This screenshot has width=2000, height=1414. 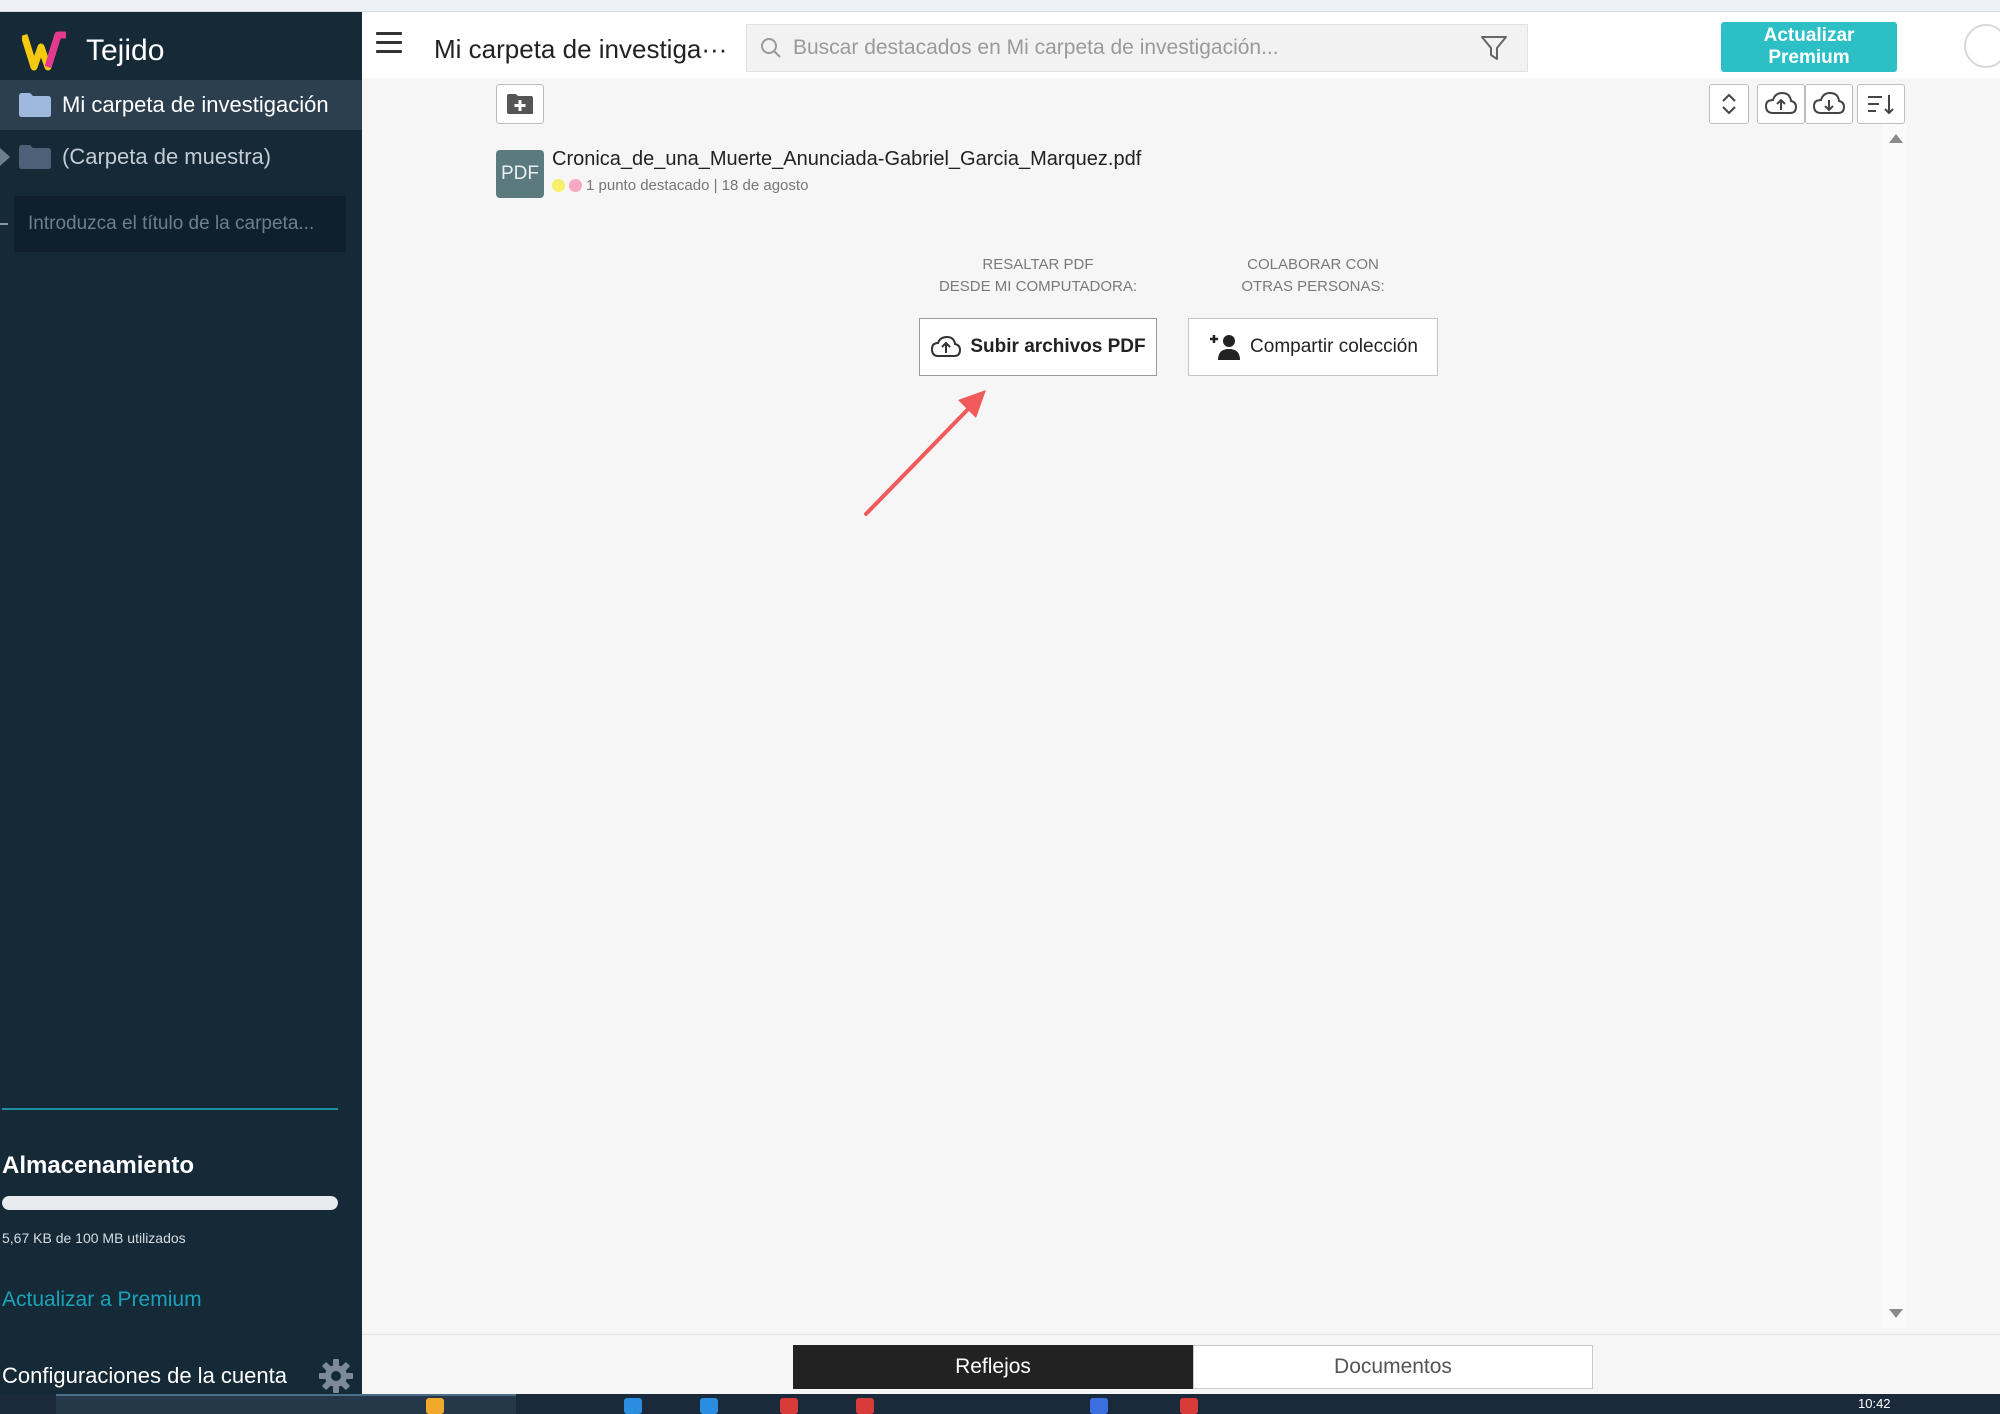 I want to click on scroll-up-icon, so click(x=1896, y=138).